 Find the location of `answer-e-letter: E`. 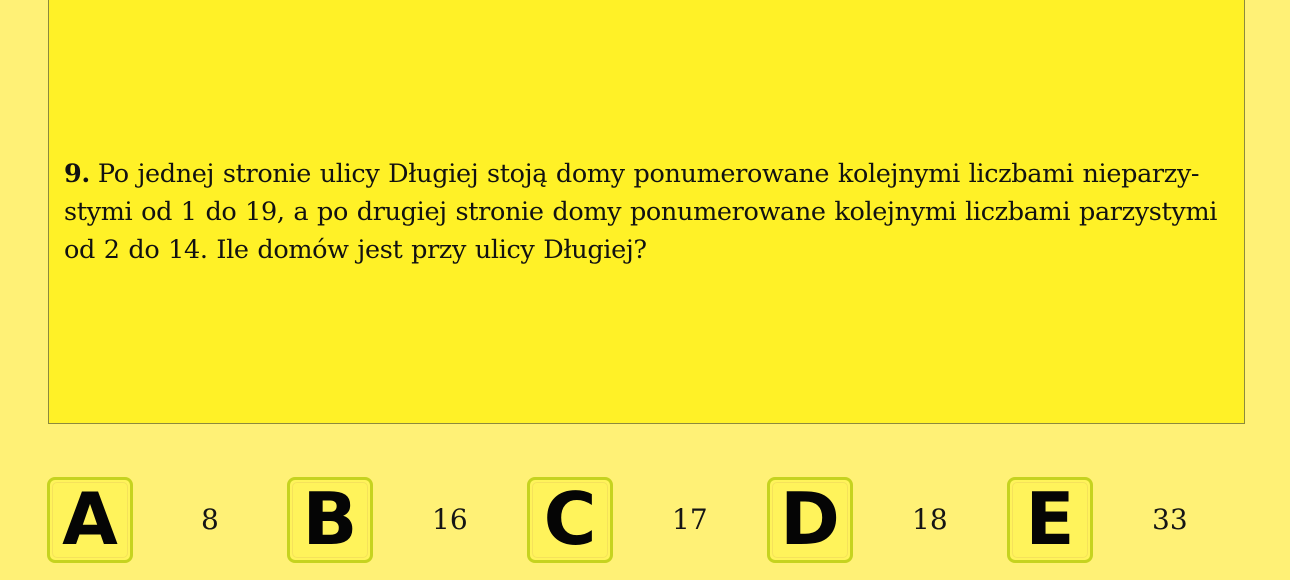

answer-e-letter: E is located at coordinates (1050, 519).